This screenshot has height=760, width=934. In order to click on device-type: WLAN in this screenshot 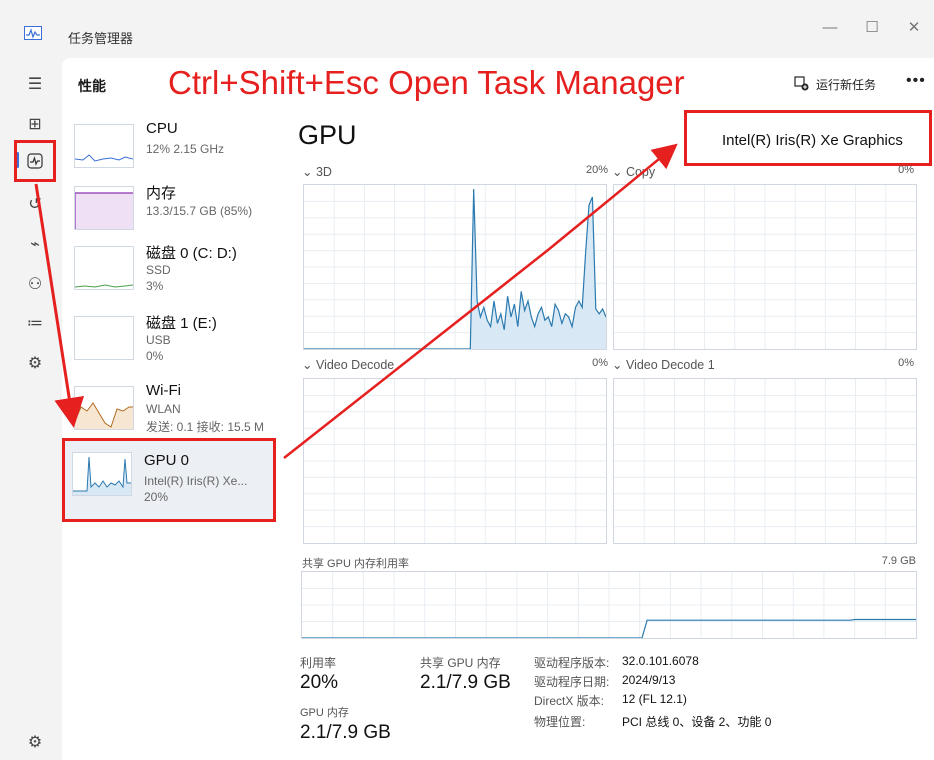, I will do `click(163, 409)`.